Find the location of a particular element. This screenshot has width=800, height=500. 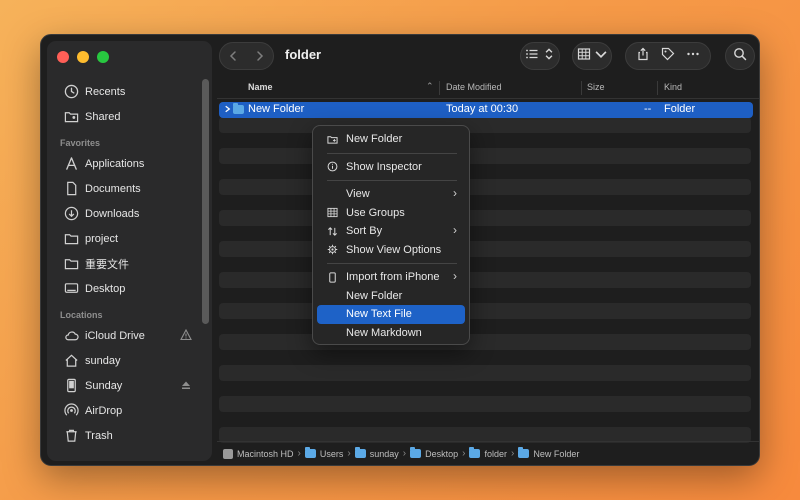

path-crumb-macintosh-hd: Macintosh HD is located at coordinates (258, 453).